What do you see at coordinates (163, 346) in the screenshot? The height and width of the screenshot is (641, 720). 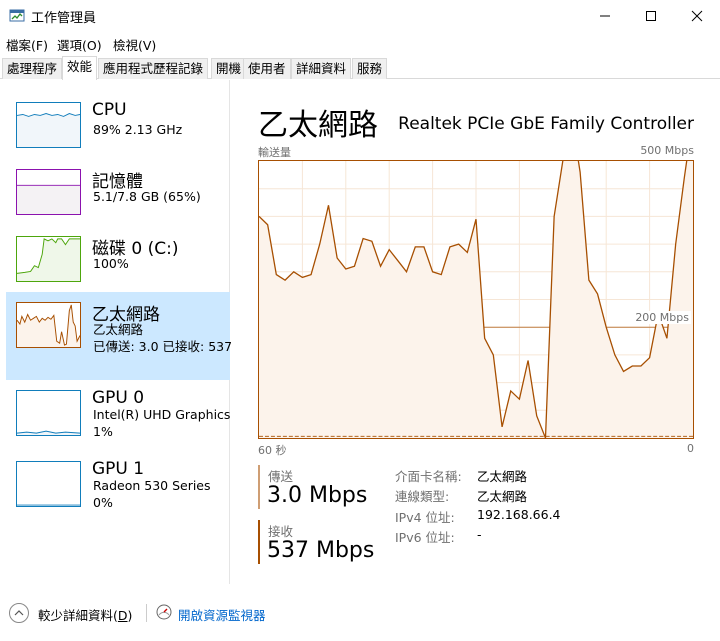 I see `resource-detail-2: 已傳送: 3.0 已接收: 537` at bounding box center [163, 346].